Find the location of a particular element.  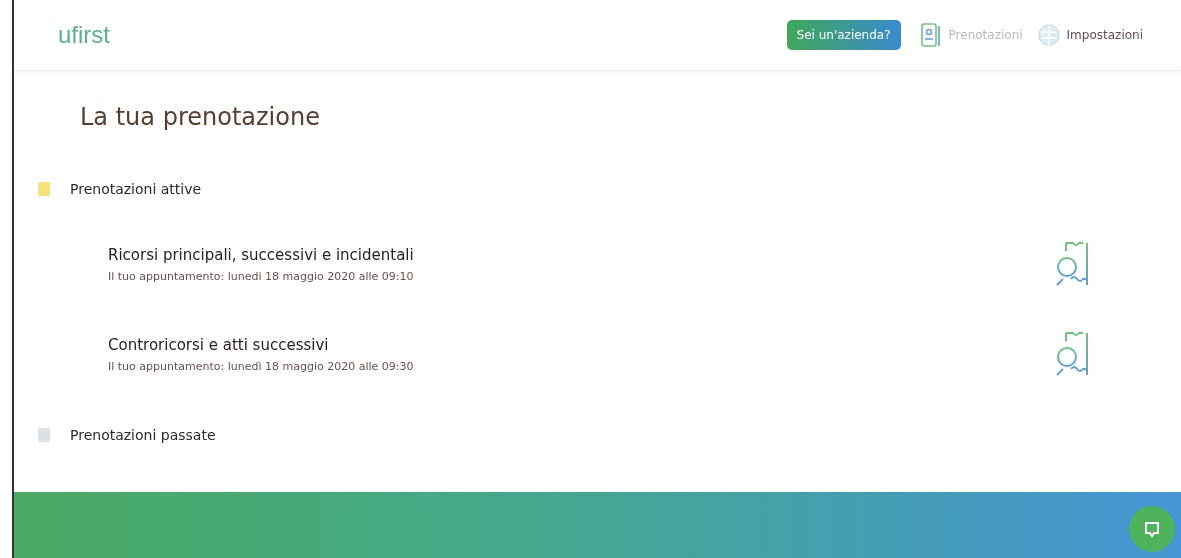

booking-title: Ricorsi principali, successivi e incidentali is located at coordinates (579, 254).